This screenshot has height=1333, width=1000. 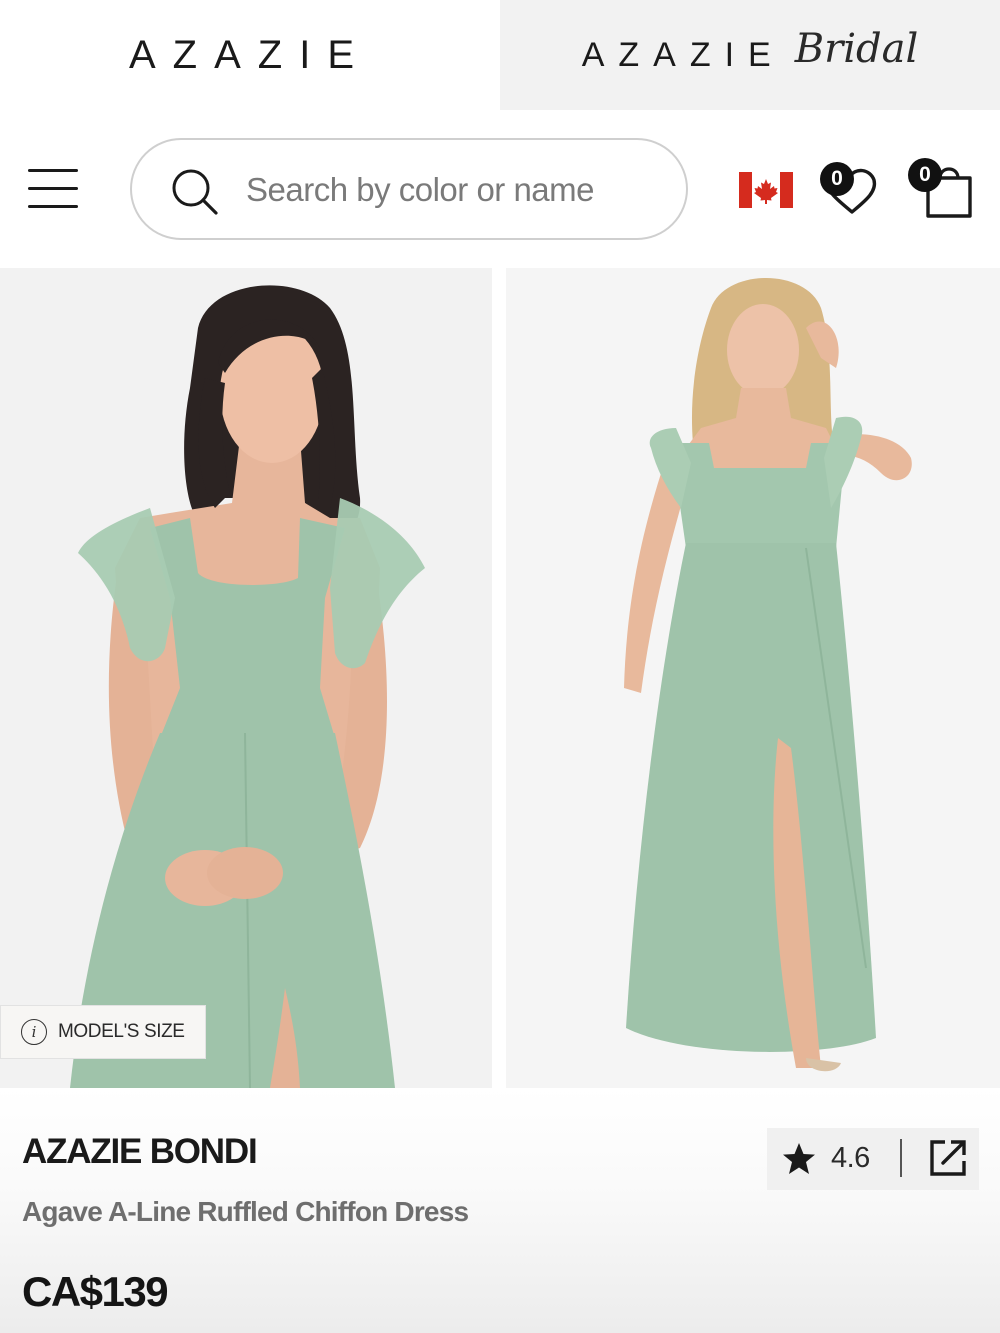 I want to click on search-input, so click(x=456, y=190).